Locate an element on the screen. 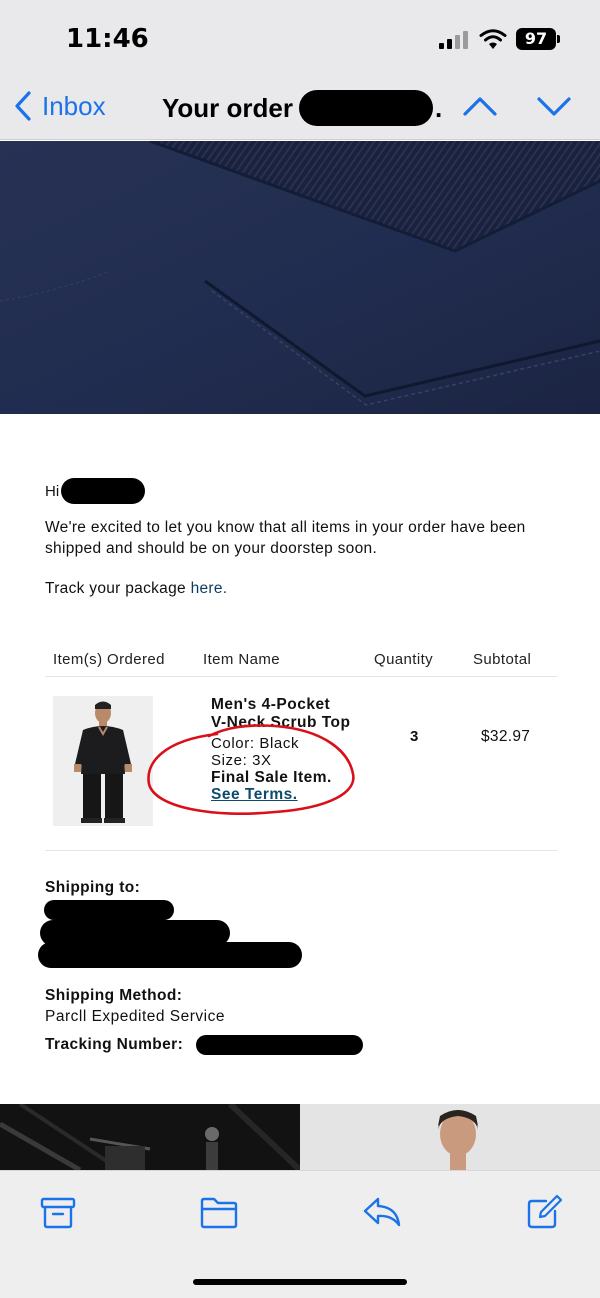  tracking-number-label: Tracking Number: is located at coordinates (114, 1044).